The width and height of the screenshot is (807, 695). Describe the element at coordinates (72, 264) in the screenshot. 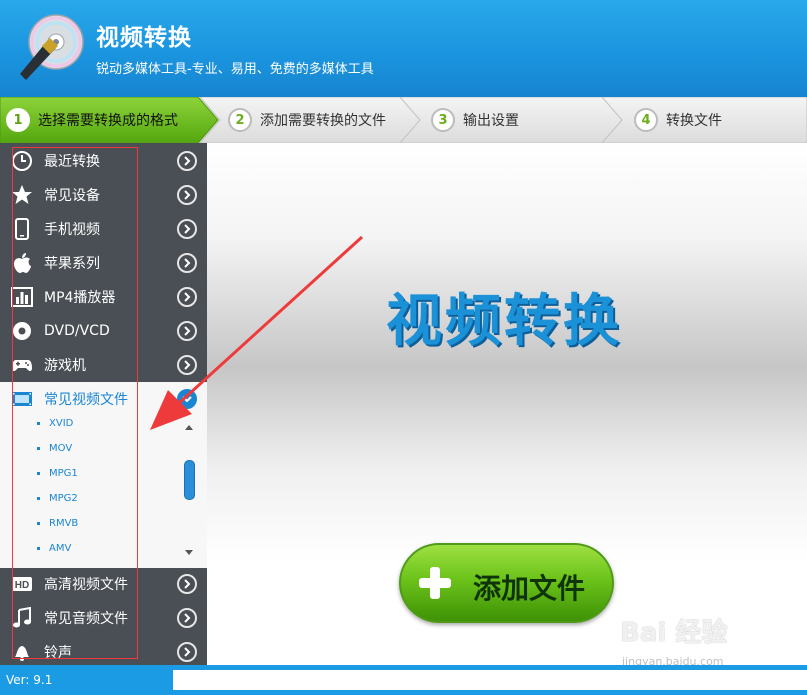

I see `sidebar-item-label: 苹果系列` at that location.